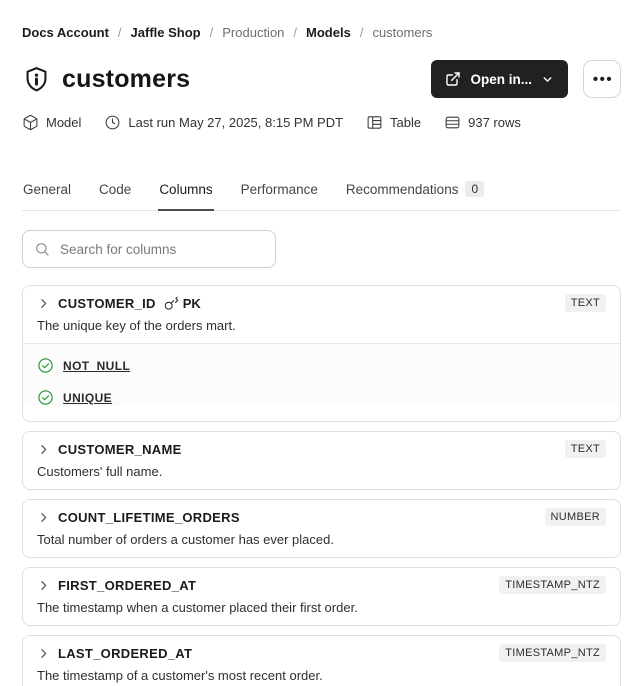 The height and width of the screenshot is (686, 643). Describe the element at coordinates (321, 585) in the screenshot. I see `column-header: FIRST_ORDERED_AT TIMESTAMP_NTZ` at that location.